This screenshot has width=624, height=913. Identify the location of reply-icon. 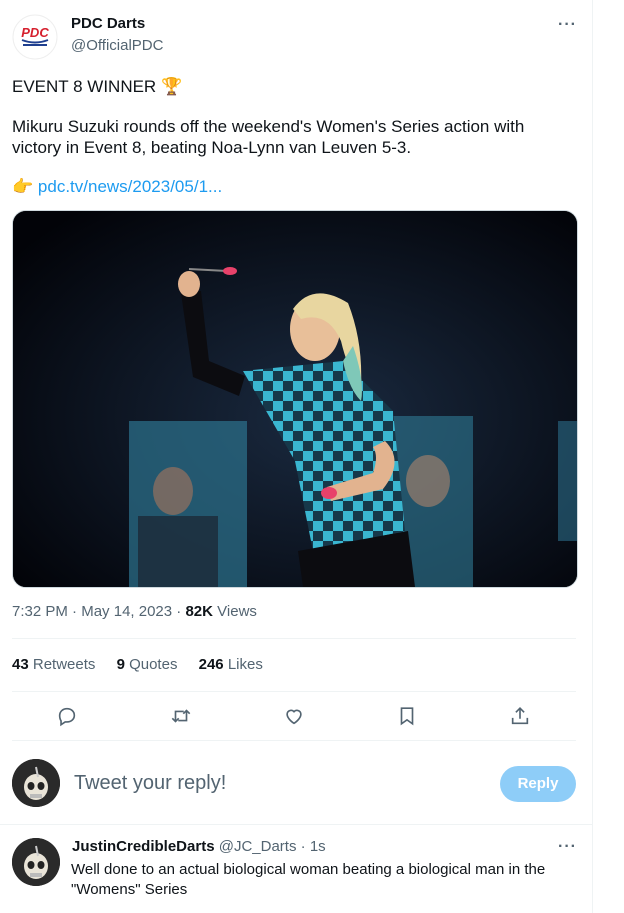
(67, 716).